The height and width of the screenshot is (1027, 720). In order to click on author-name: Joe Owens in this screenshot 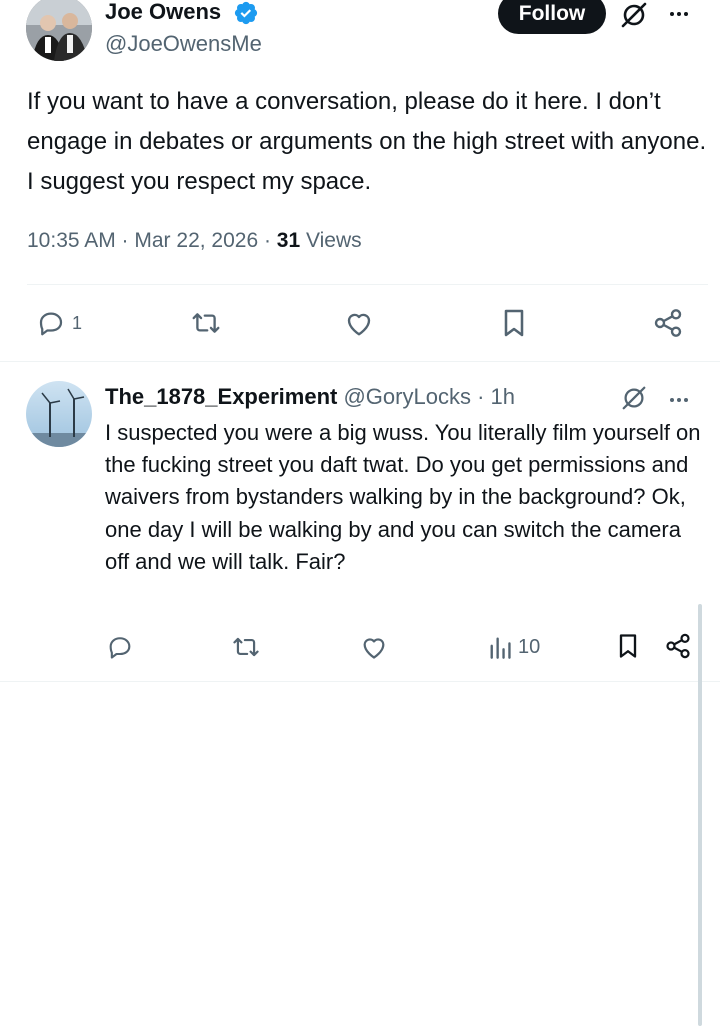, I will do `click(163, 13)`.